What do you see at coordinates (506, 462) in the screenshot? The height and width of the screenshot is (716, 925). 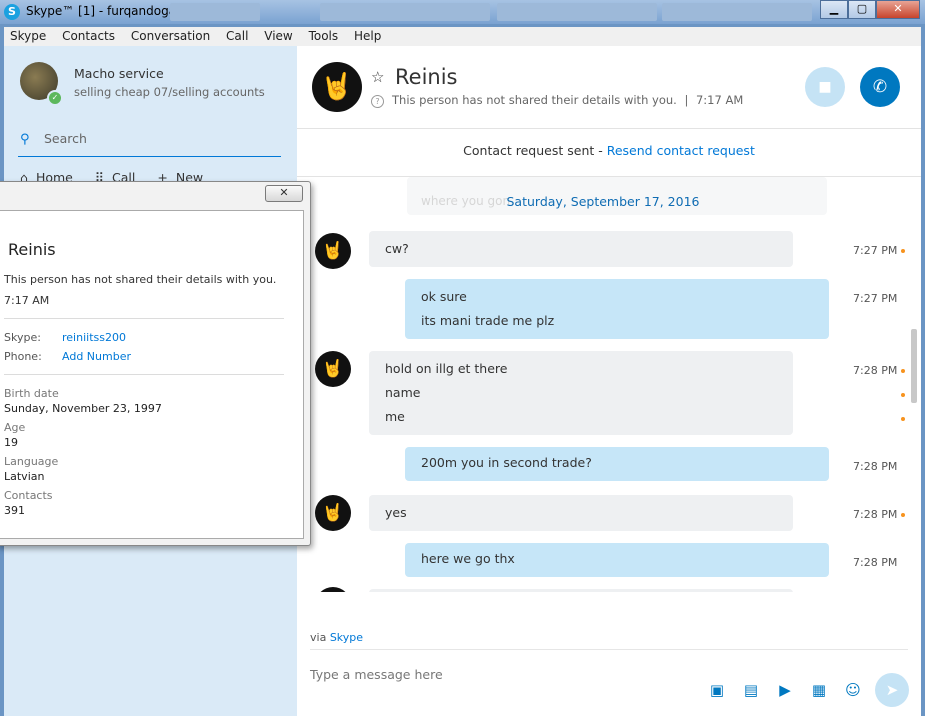 I see `message-text: 200m you in second trade?` at bounding box center [506, 462].